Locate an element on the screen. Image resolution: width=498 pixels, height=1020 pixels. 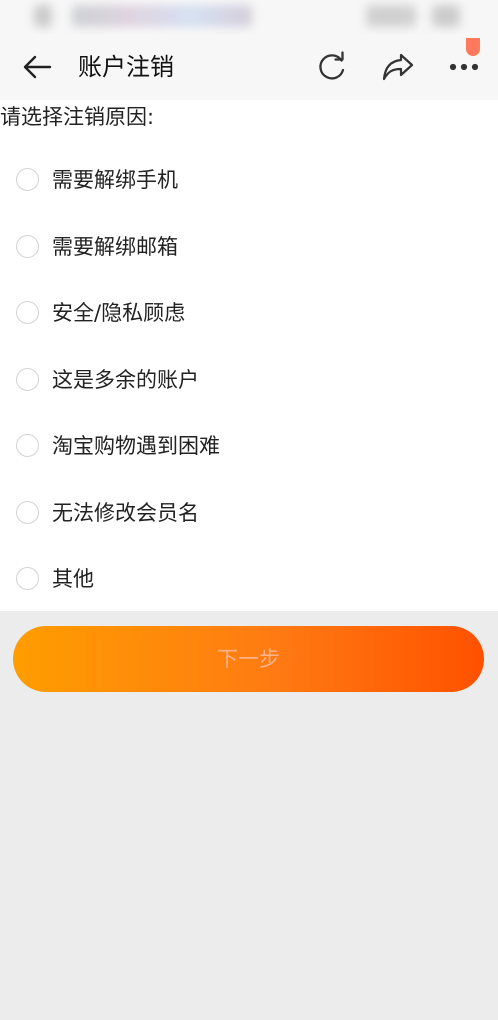
reason-label: 这是多余的账户 is located at coordinates (125, 379).